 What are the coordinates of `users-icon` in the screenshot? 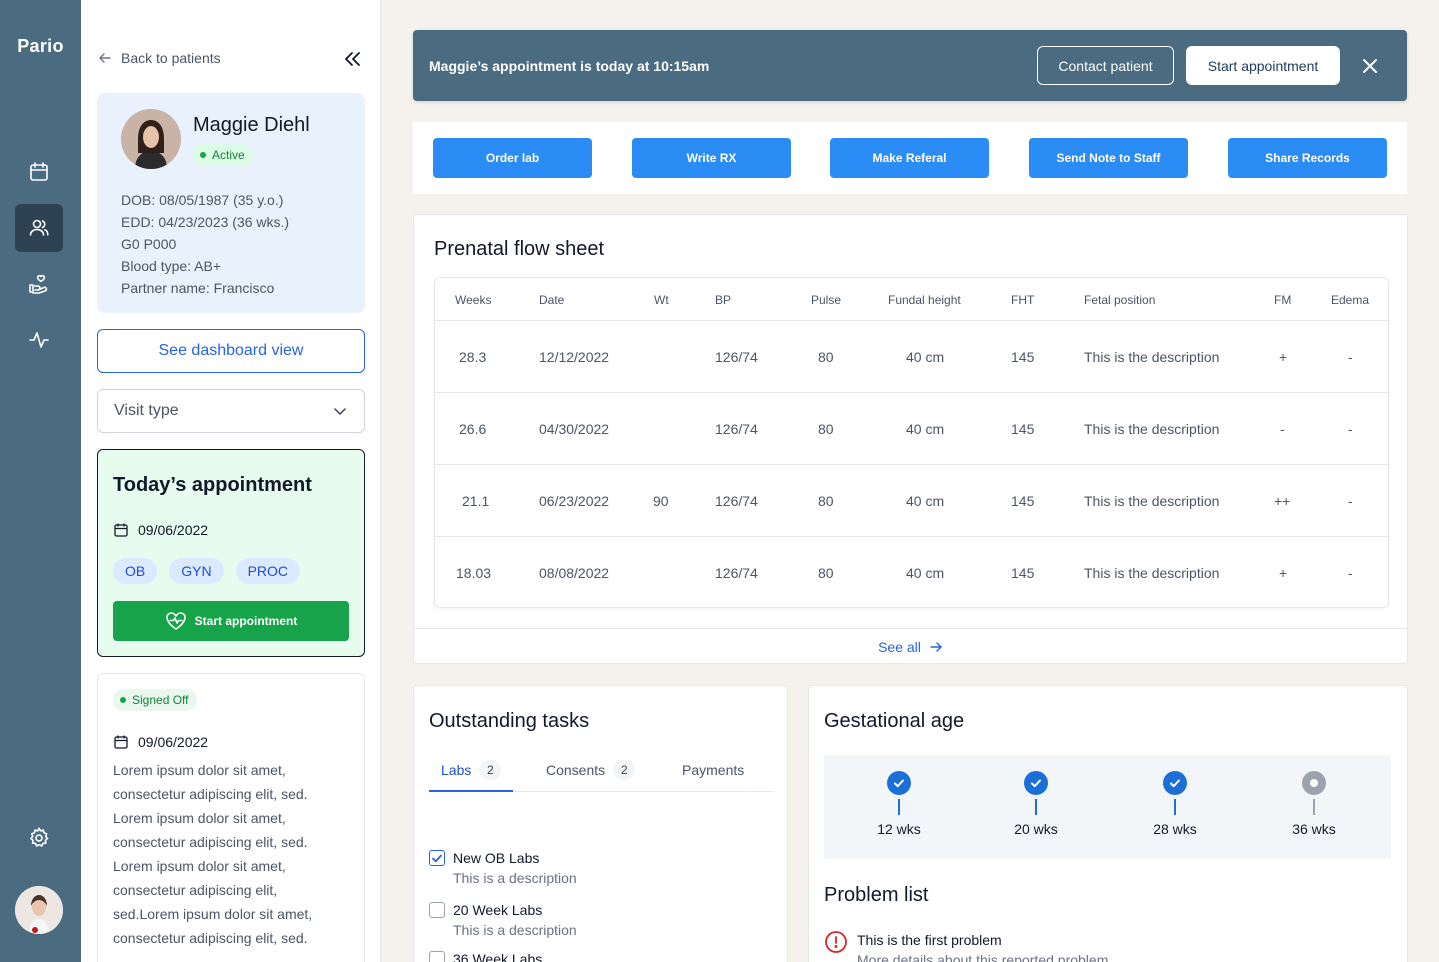 It's located at (39, 227).